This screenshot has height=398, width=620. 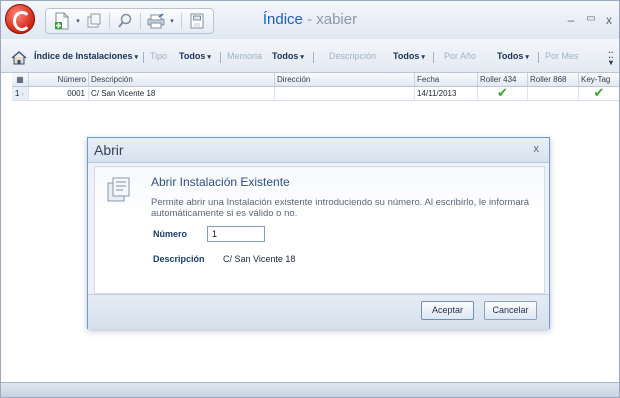 What do you see at coordinates (182, 79) in the screenshot?
I see `column-header-descripcion: Descripción` at bounding box center [182, 79].